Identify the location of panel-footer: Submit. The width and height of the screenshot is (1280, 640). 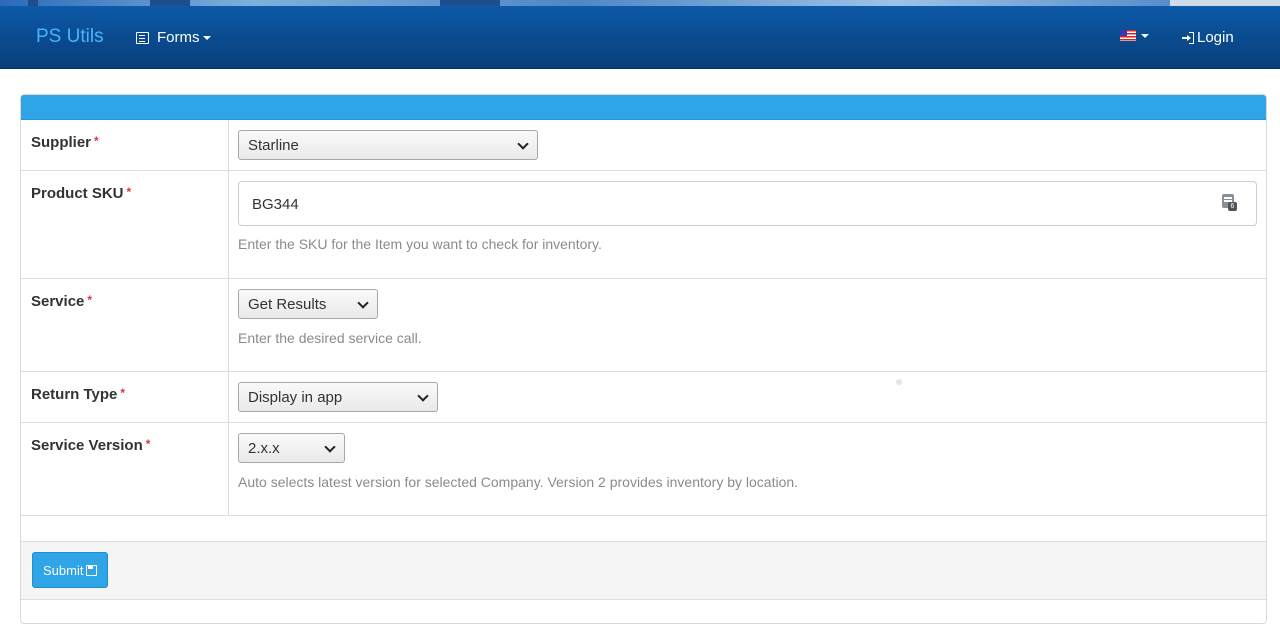
(643, 570).